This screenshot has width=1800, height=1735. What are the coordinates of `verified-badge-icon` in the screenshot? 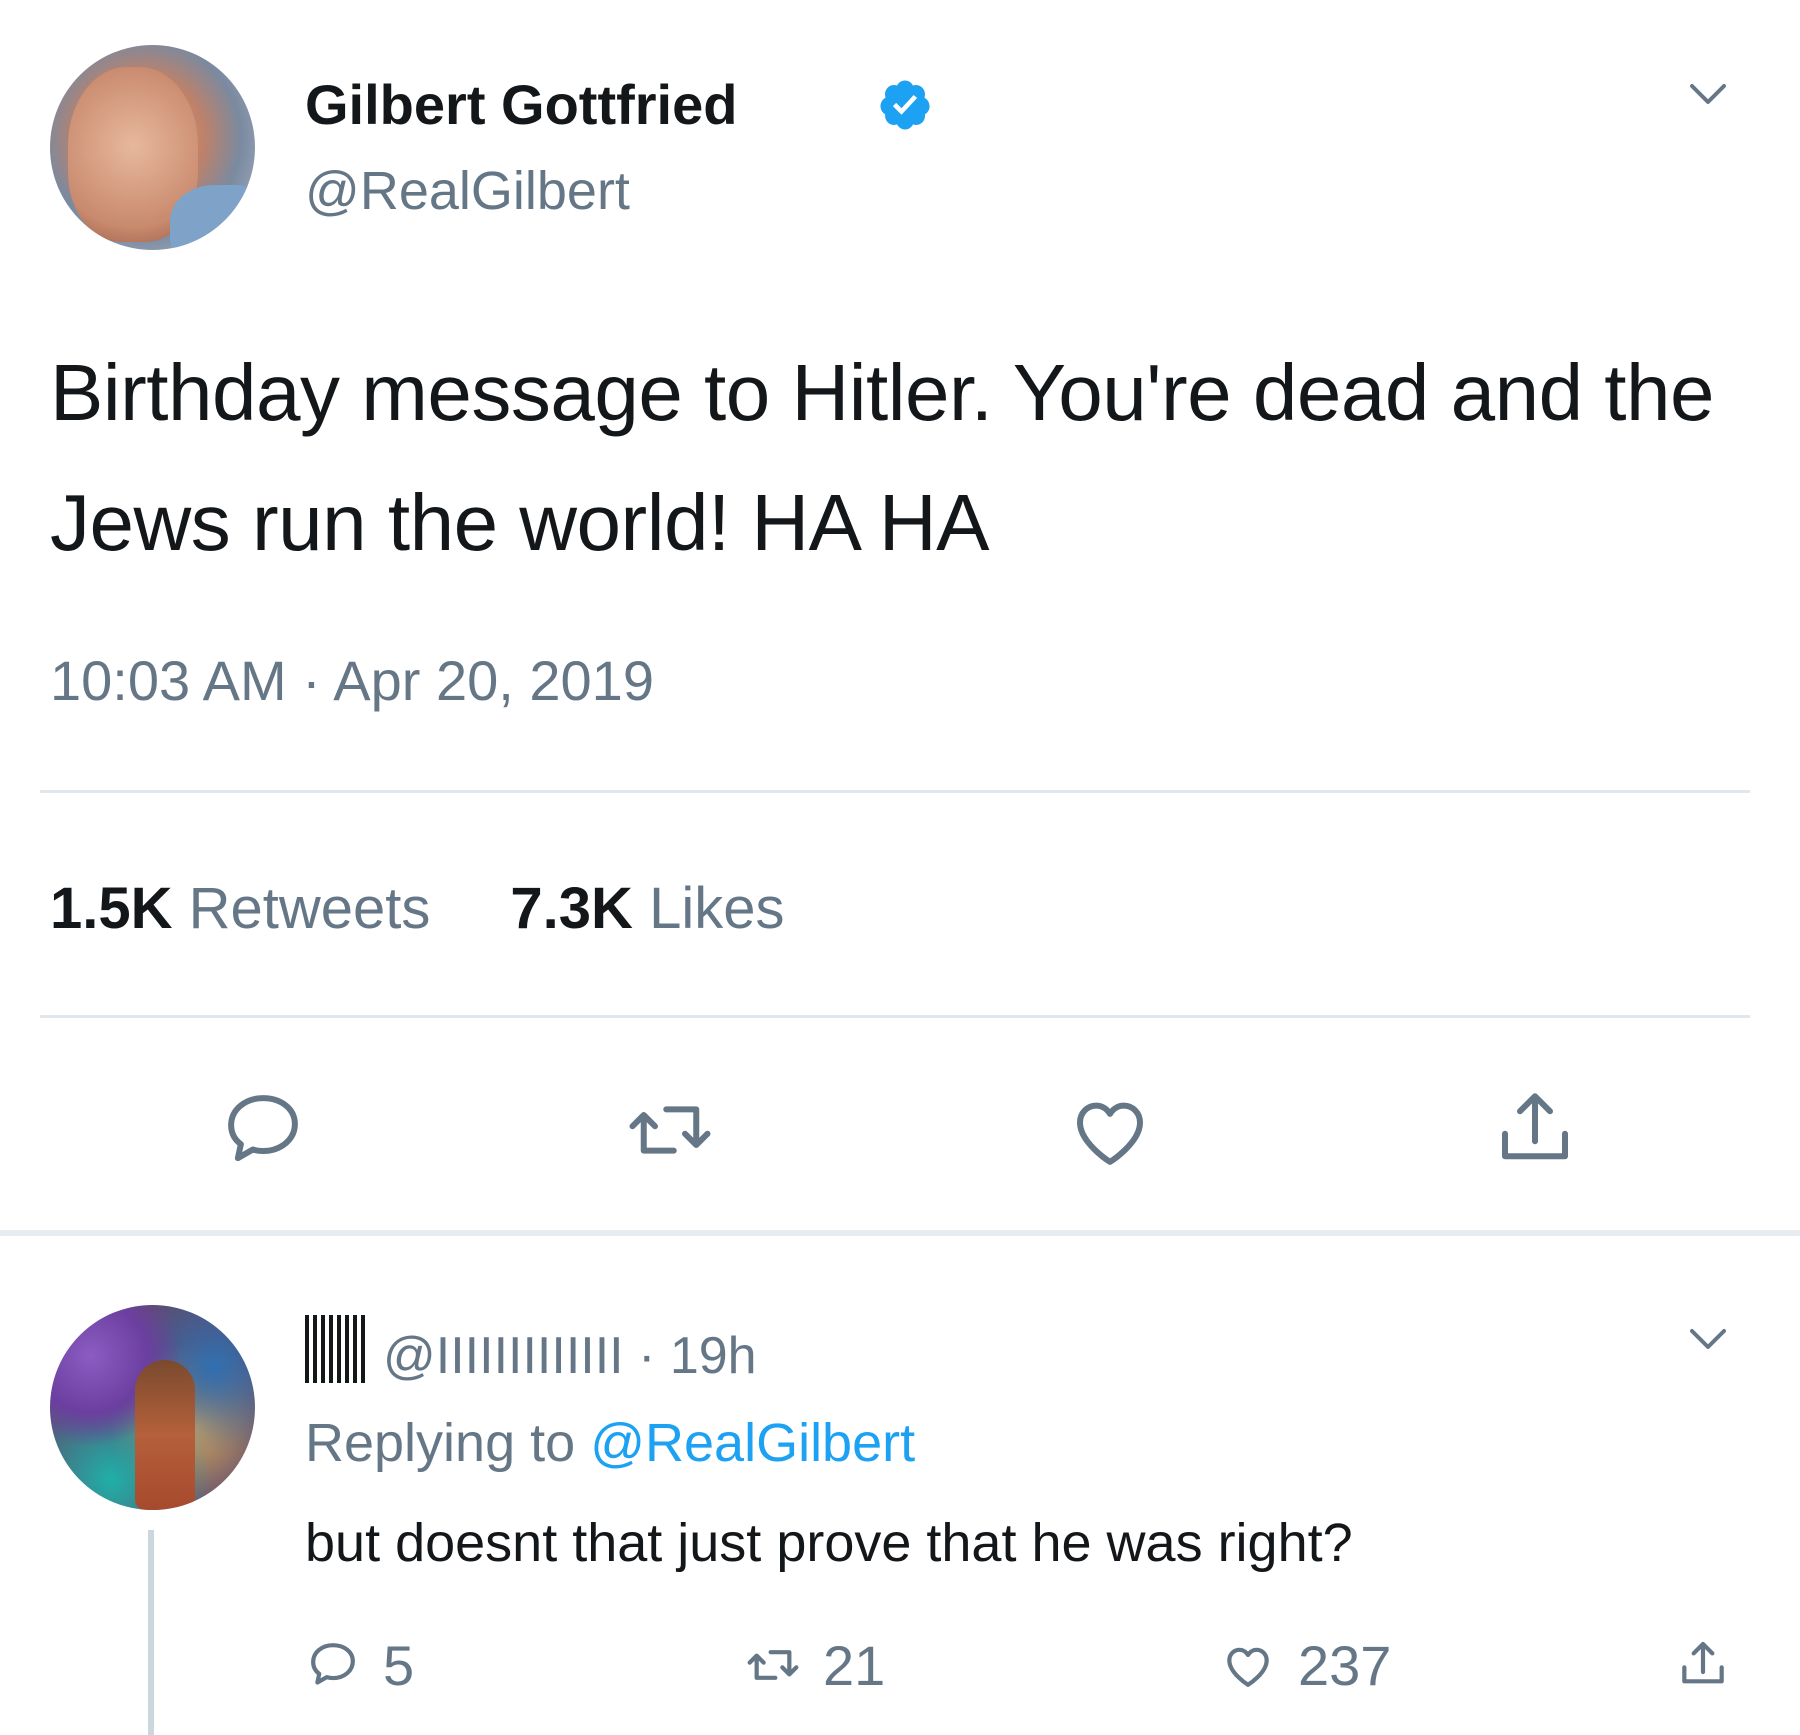 It's located at (905, 105).